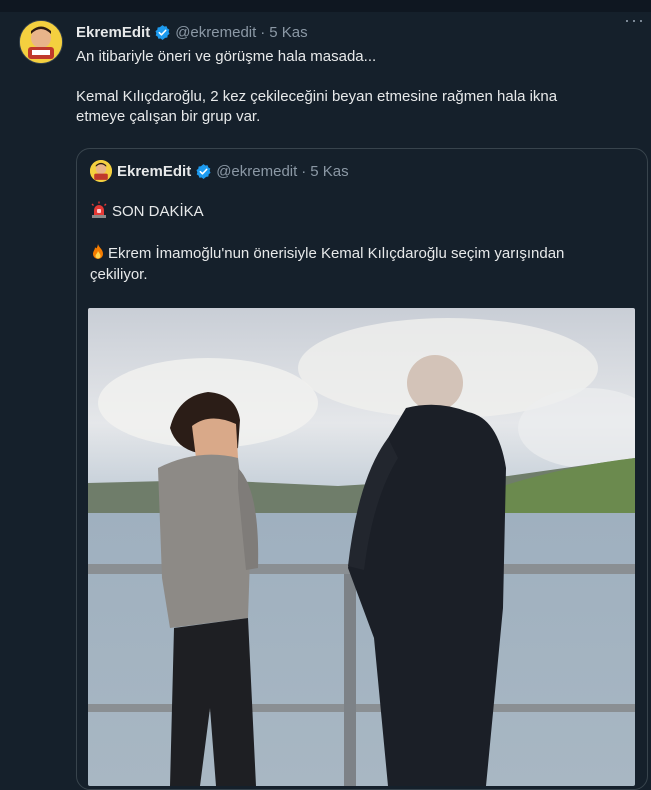 Image resolution: width=651 pixels, height=790 pixels. What do you see at coordinates (358, 32) in the screenshot?
I see `tweet-header: EkremEdit @ekremedit · 5 Kas` at bounding box center [358, 32].